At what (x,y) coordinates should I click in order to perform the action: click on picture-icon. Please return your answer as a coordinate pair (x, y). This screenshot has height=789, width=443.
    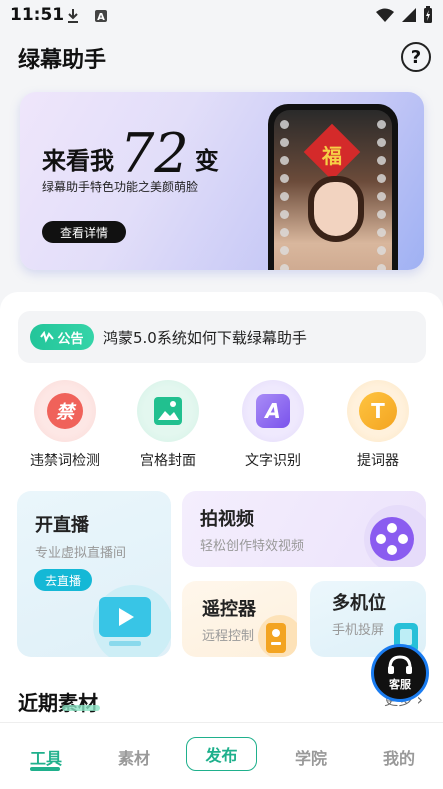
    Looking at the image, I should click on (168, 411).